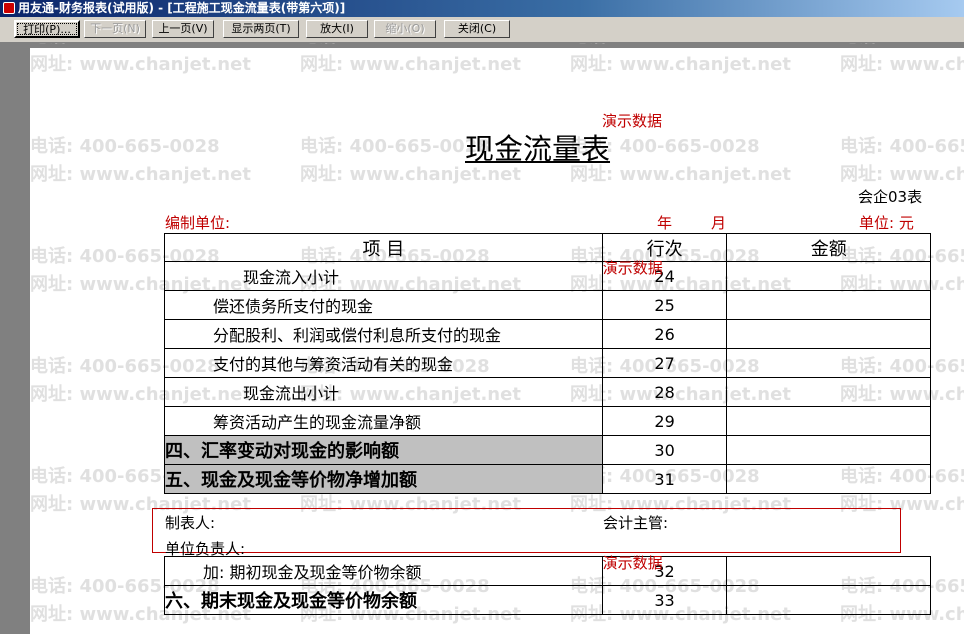 This screenshot has width=964, height=634. What do you see at coordinates (383, 392) in the screenshot?
I see `row-item: 现金流出小计` at bounding box center [383, 392].